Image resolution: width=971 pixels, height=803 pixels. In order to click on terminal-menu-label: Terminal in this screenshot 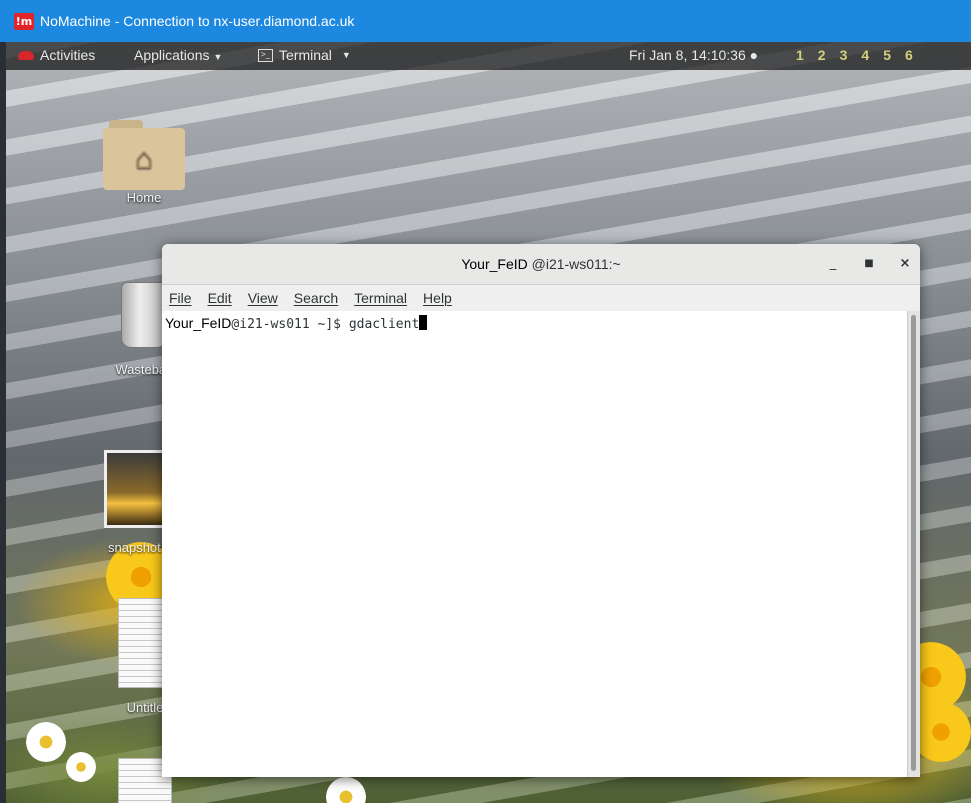, I will do `click(305, 55)`.